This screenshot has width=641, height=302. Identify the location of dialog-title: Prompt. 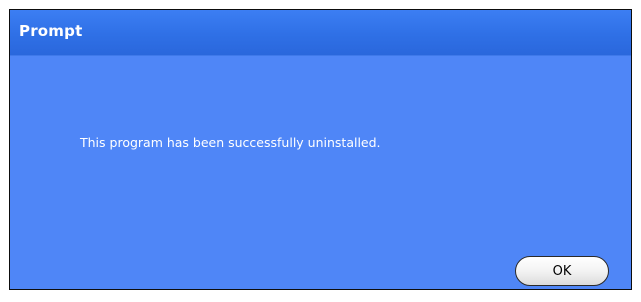
(51, 31).